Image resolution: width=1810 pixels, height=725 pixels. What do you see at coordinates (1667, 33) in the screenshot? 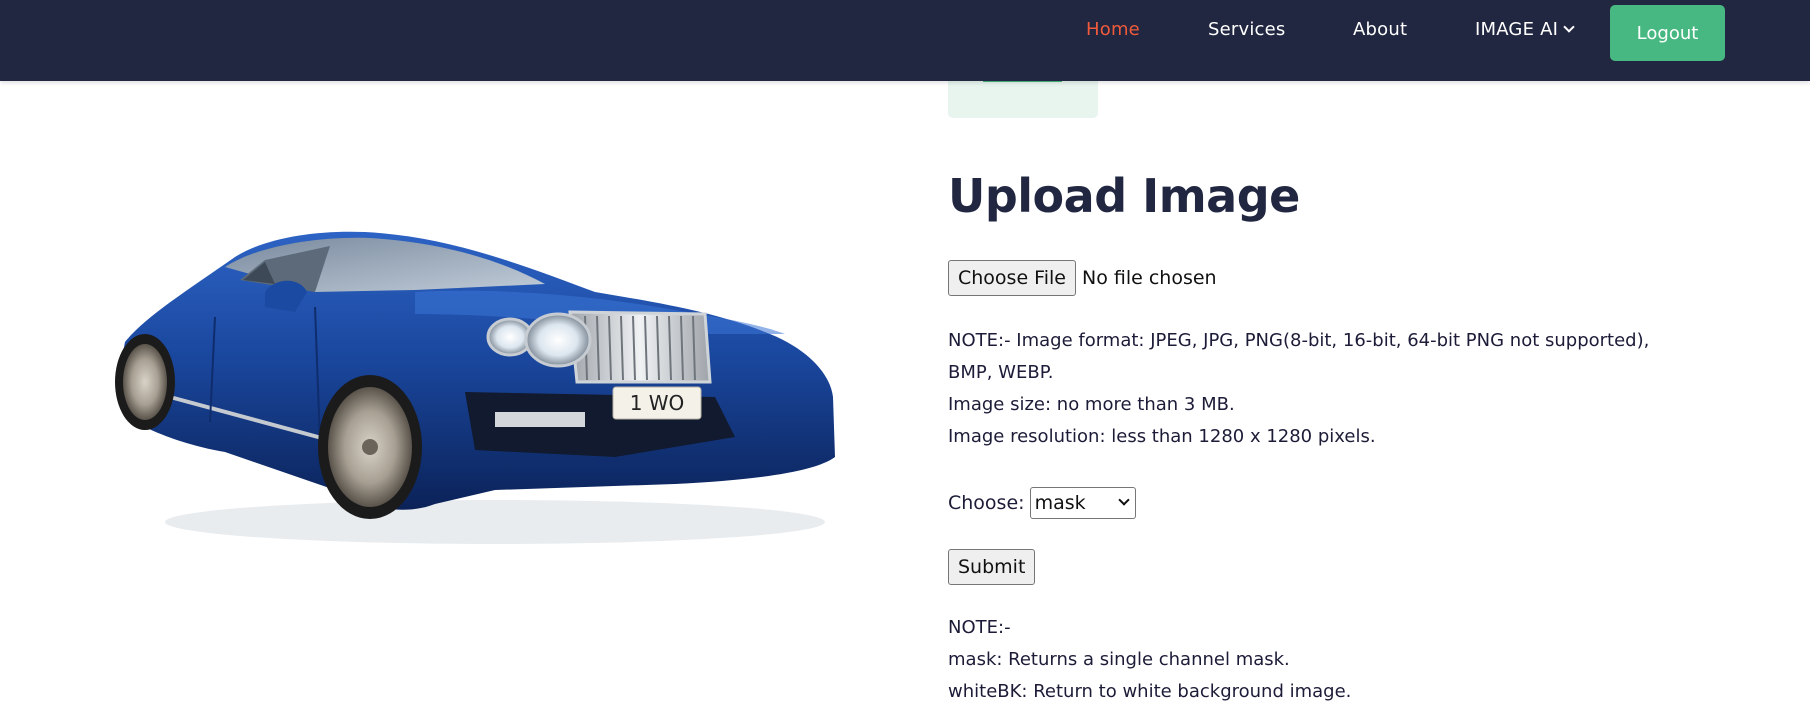
I see `logout-button: Logout` at bounding box center [1667, 33].